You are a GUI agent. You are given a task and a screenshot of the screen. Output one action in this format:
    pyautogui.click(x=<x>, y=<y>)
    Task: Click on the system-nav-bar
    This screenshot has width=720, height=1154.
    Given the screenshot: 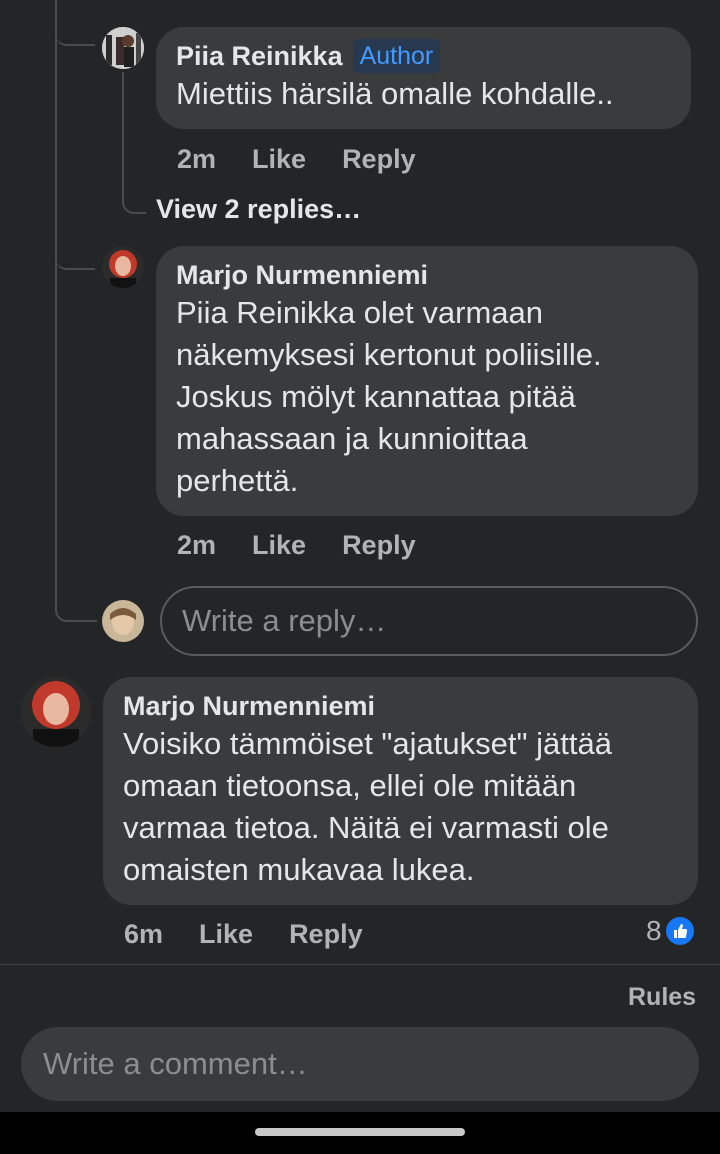 What is the action you would take?
    pyautogui.click(x=360, y=1133)
    